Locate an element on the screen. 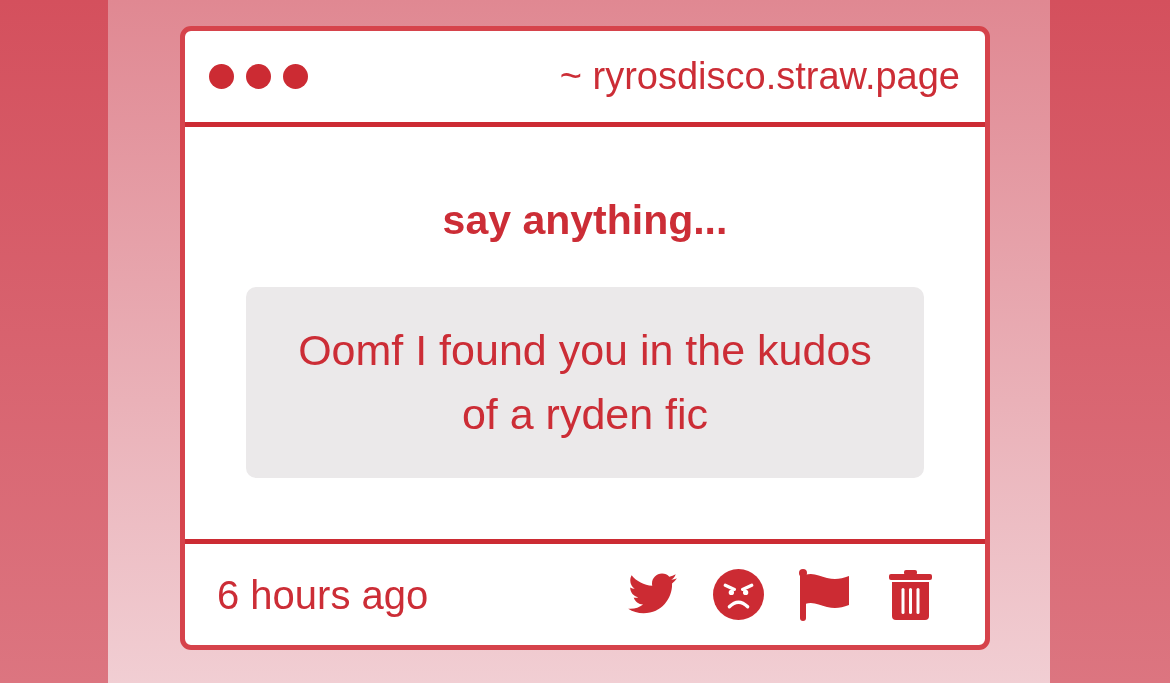 Image resolution: width=1170 pixels, height=683 pixels. timestamp: 6 hours ago is located at coordinates (323, 595).